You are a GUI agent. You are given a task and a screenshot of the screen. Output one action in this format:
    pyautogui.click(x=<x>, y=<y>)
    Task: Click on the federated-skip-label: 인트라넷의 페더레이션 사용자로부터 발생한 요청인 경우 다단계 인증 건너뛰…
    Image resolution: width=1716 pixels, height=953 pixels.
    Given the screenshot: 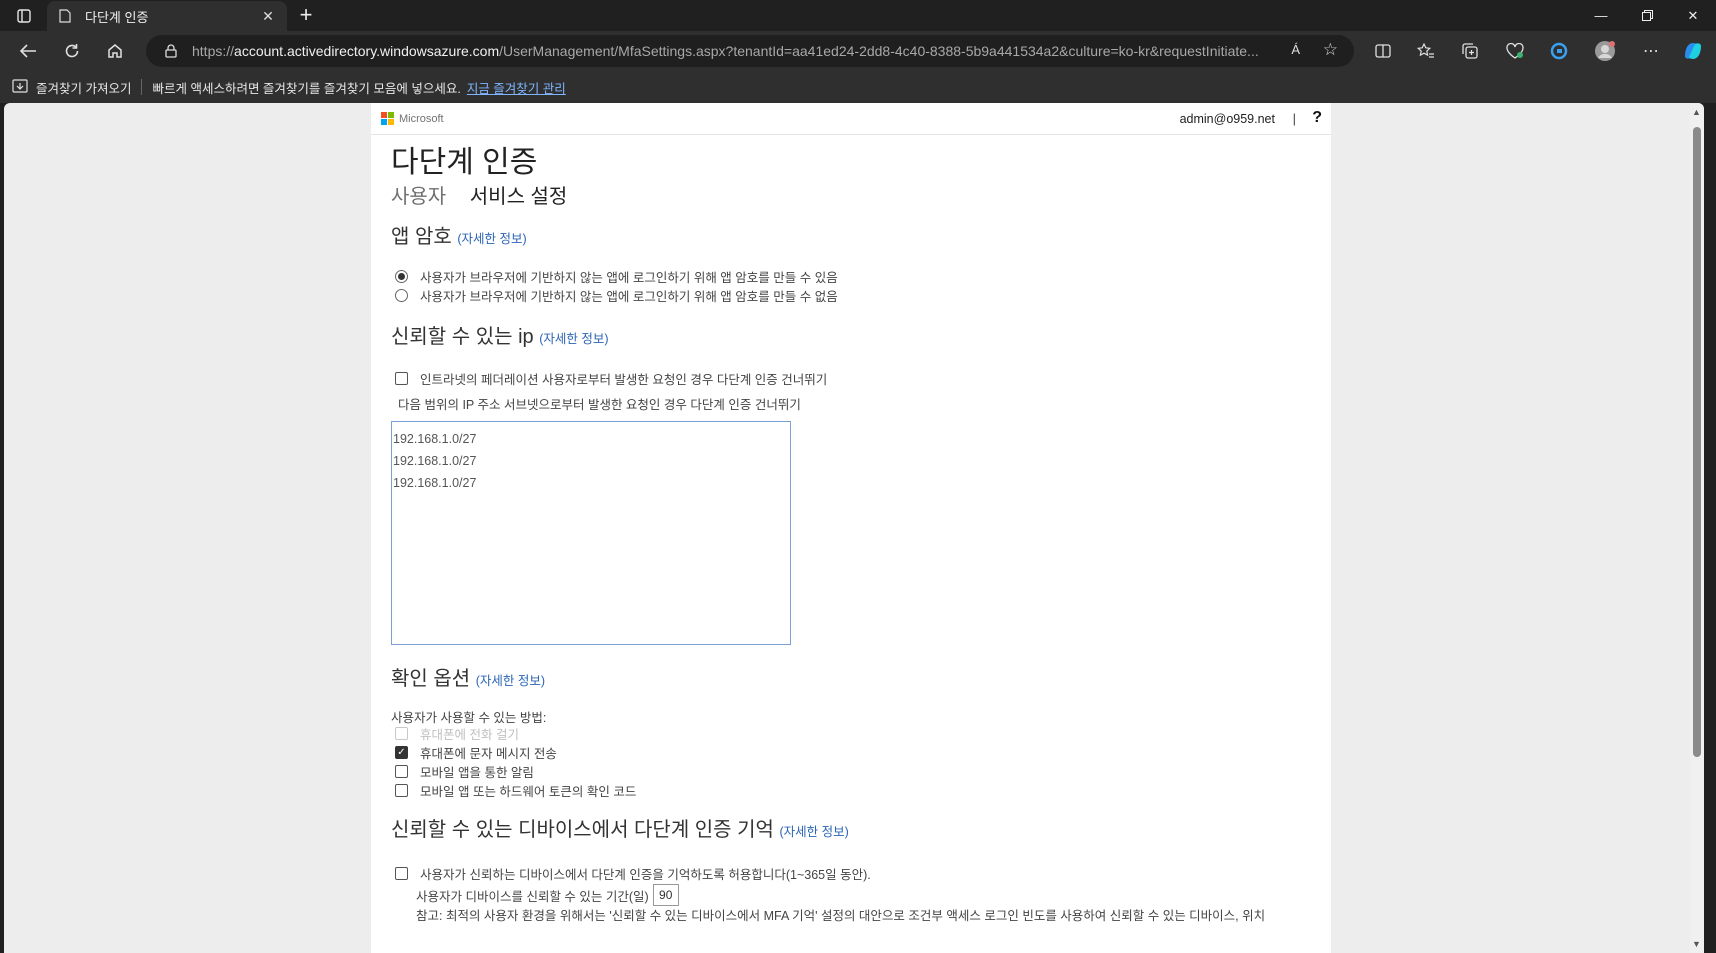 What is the action you would take?
    pyautogui.click(x=624, y=380)
    